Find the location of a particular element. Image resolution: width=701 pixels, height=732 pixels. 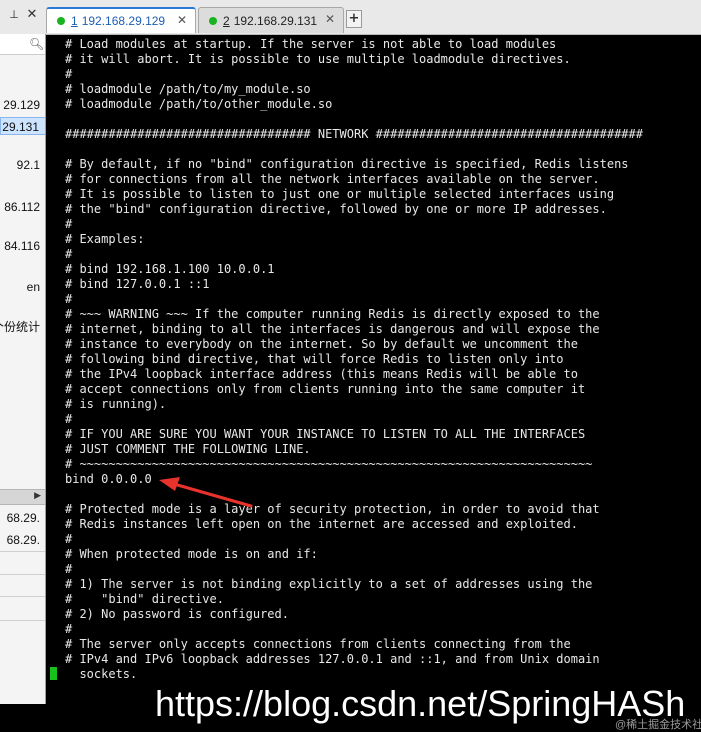

sidebar-item-label: 84.116 is located at coordinates (22, 246).